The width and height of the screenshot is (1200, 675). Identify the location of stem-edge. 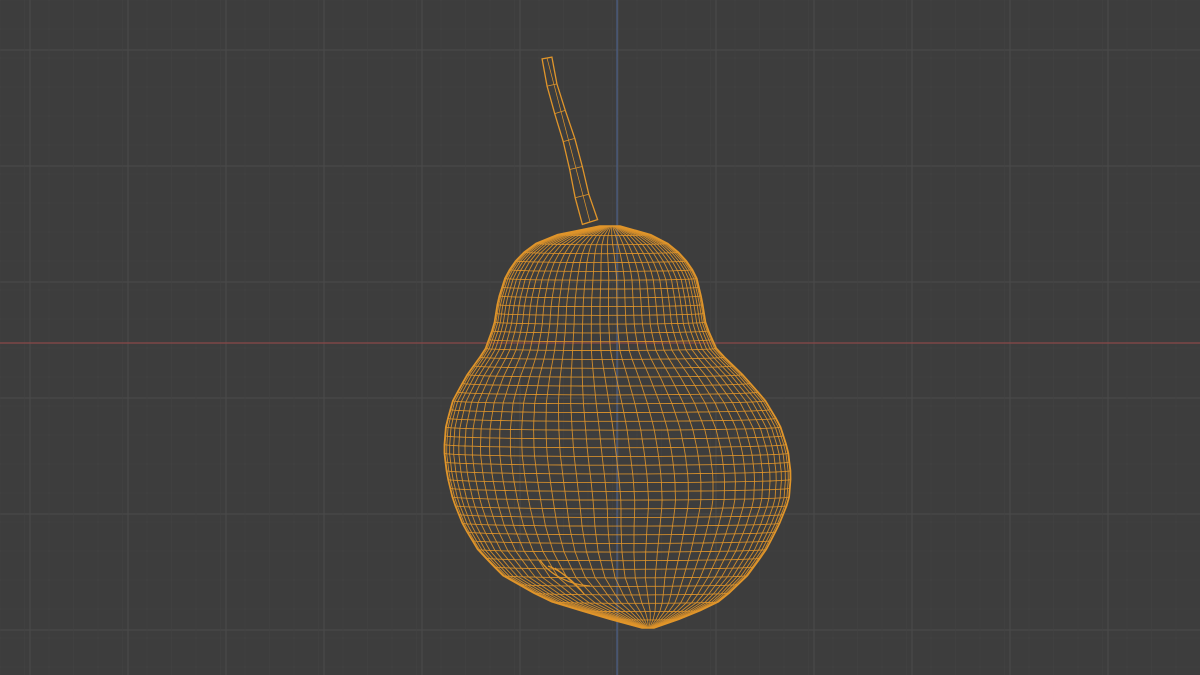
(568, 140).